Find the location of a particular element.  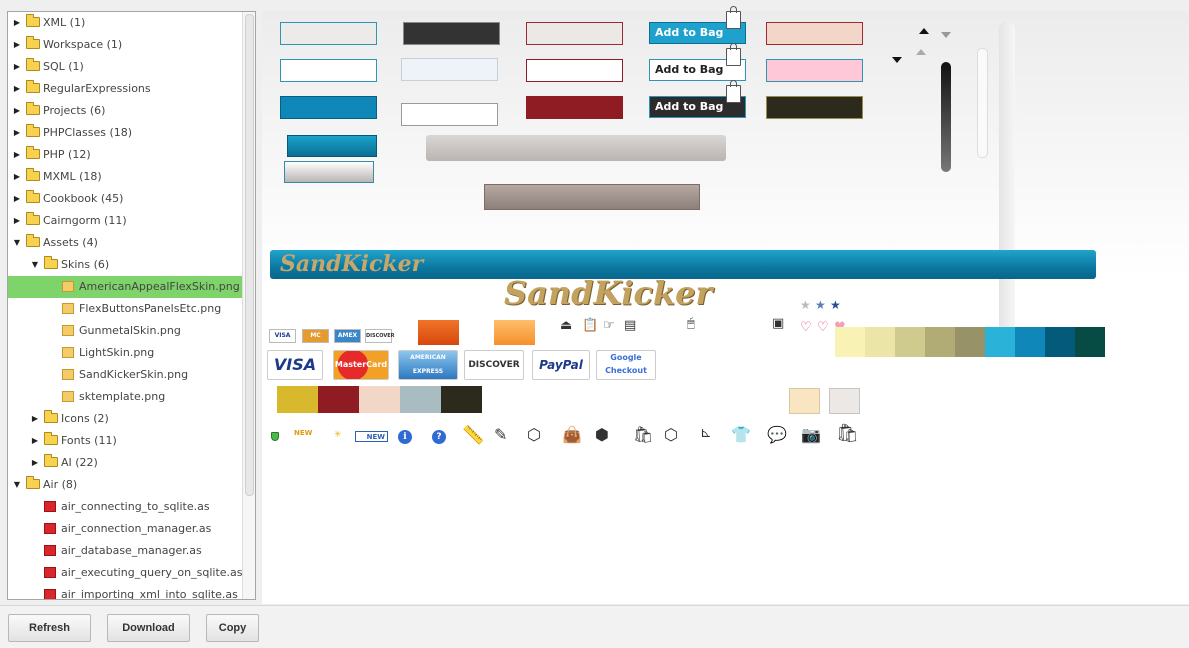

tree-item: FlexButtonsPanelsEtc.png is located at coordinates (125, 309).